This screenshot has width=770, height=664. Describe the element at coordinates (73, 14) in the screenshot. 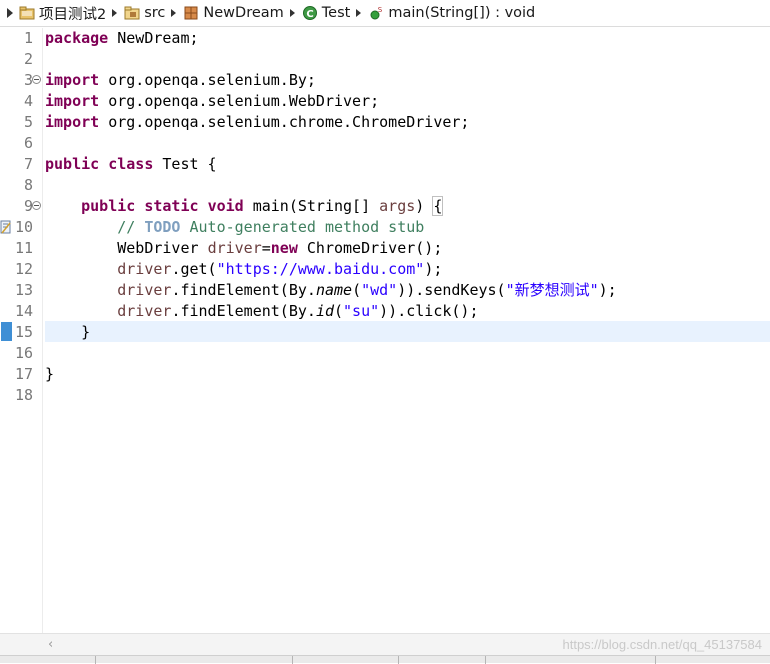

I see `breadcrumb-label: 项目测试2` at that location.